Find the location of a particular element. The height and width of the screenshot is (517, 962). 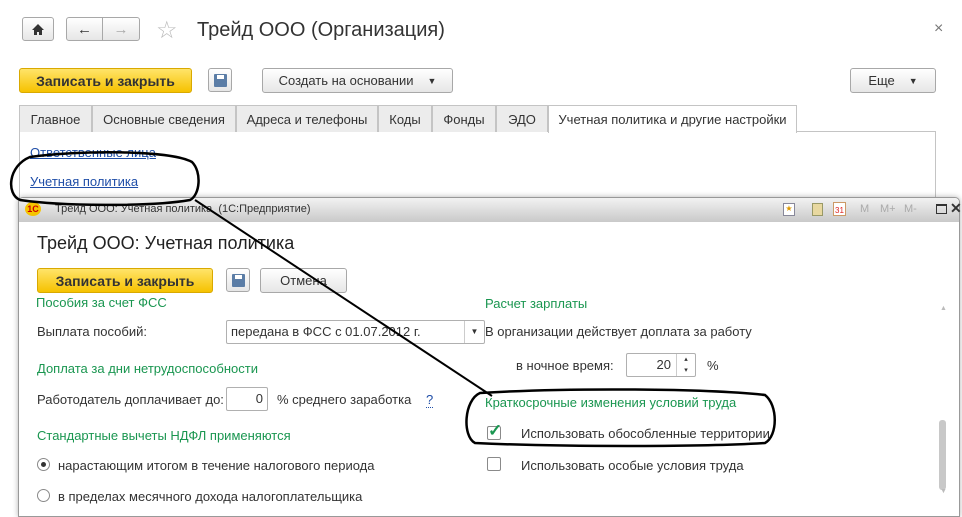

annotation-arrow-line is located at coordinates (343, 298).